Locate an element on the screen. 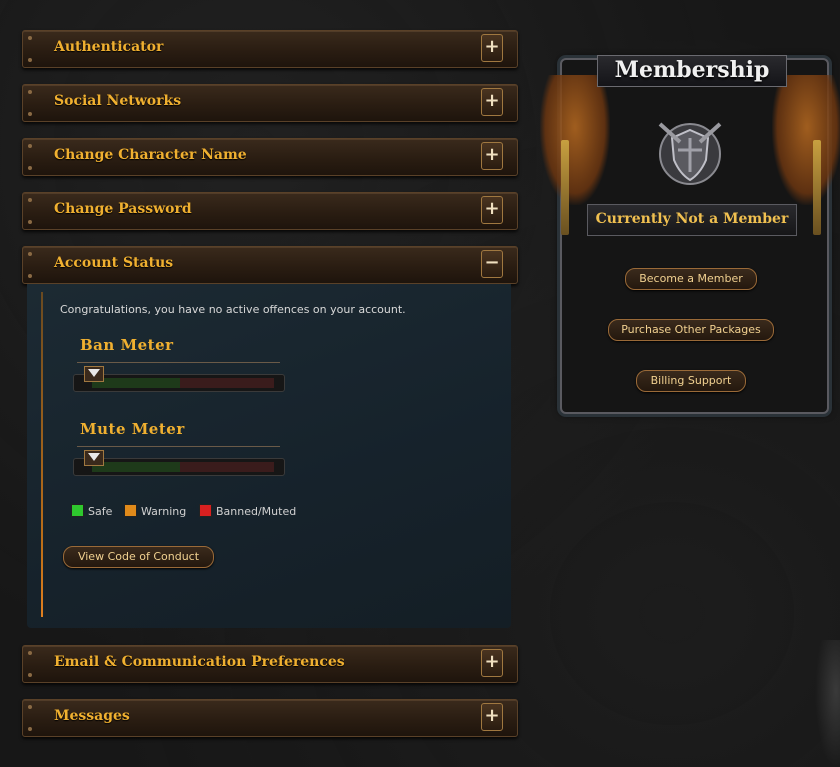  billing-support-button: Billing Support is located at coordinates (691, 381).